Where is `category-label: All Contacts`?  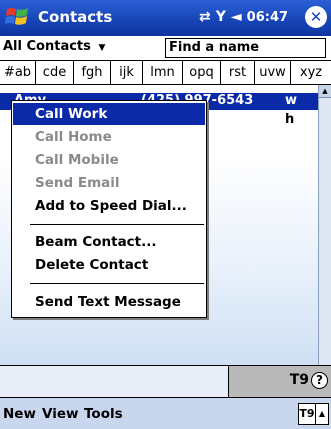
category-label: All Contacts is located at coordinates (47, 46).